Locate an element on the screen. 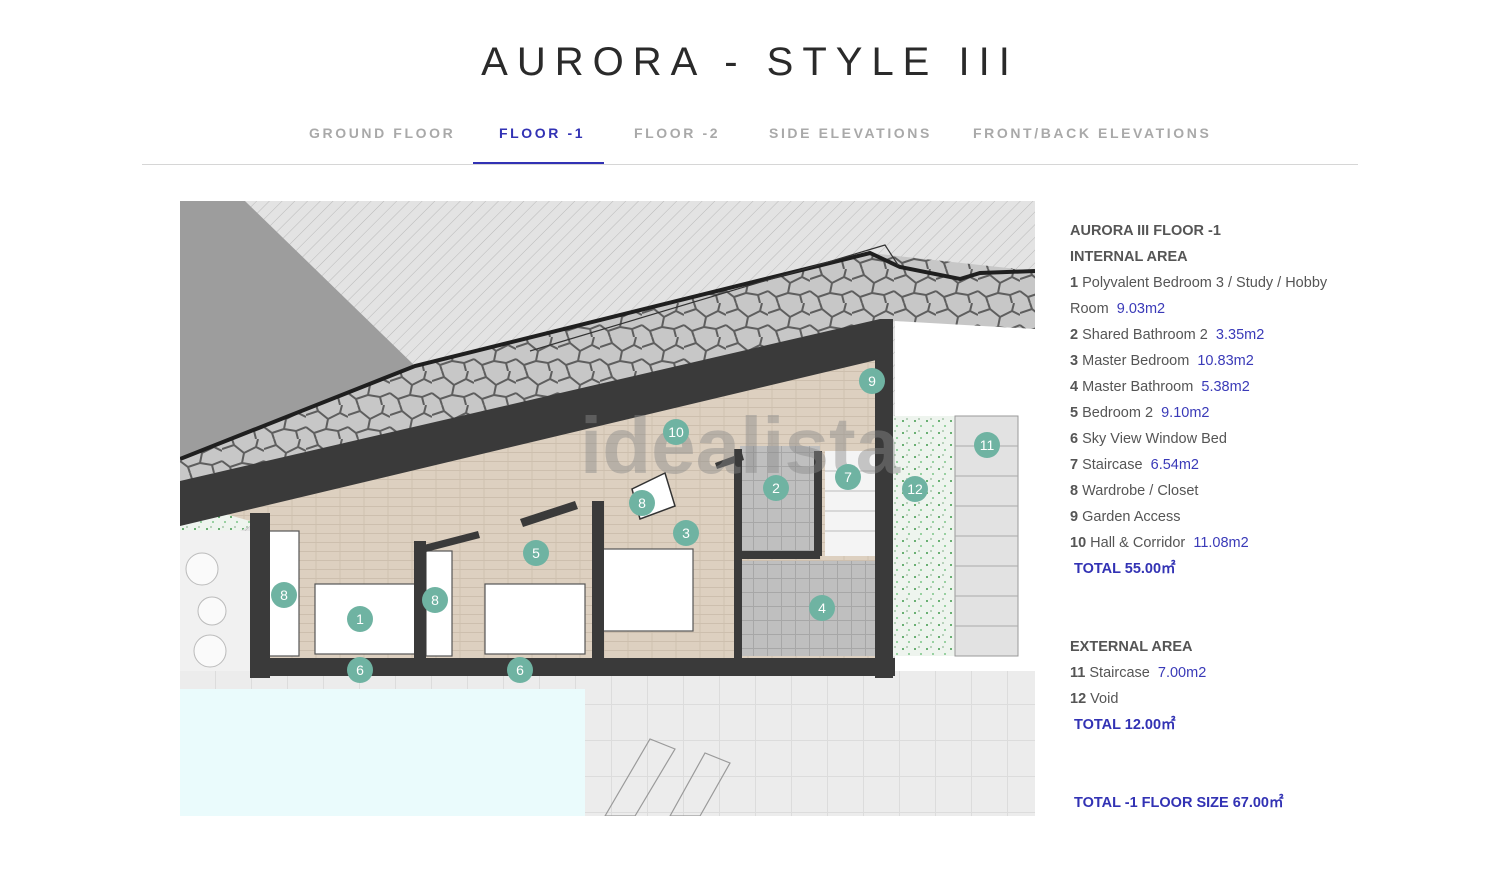  room-name: Bedroom 2 is located at coordinates (1118, 413).